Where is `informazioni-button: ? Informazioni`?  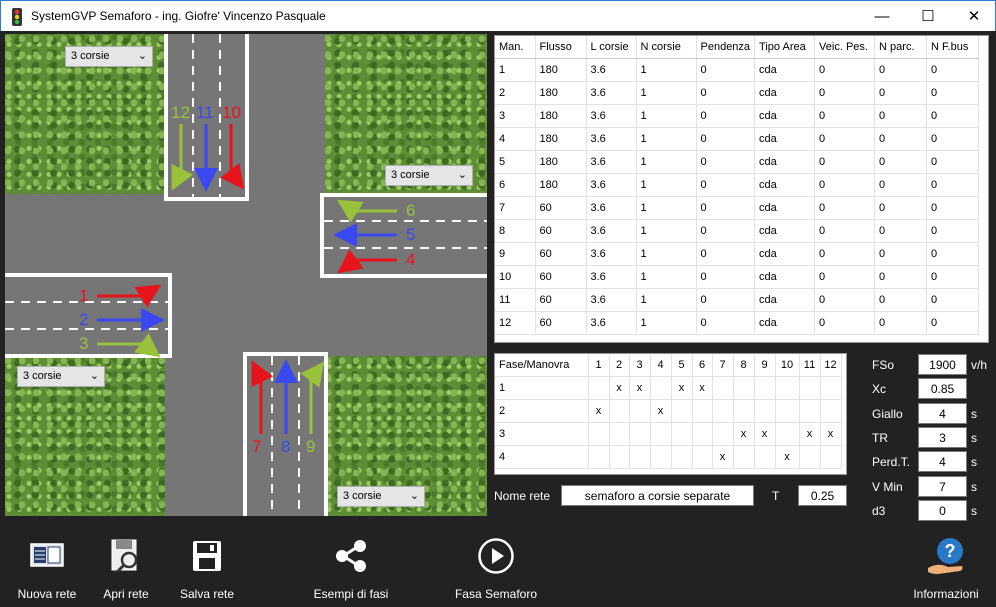 informazioni-button: ? Informazioni is located at coordinates (946, 568).